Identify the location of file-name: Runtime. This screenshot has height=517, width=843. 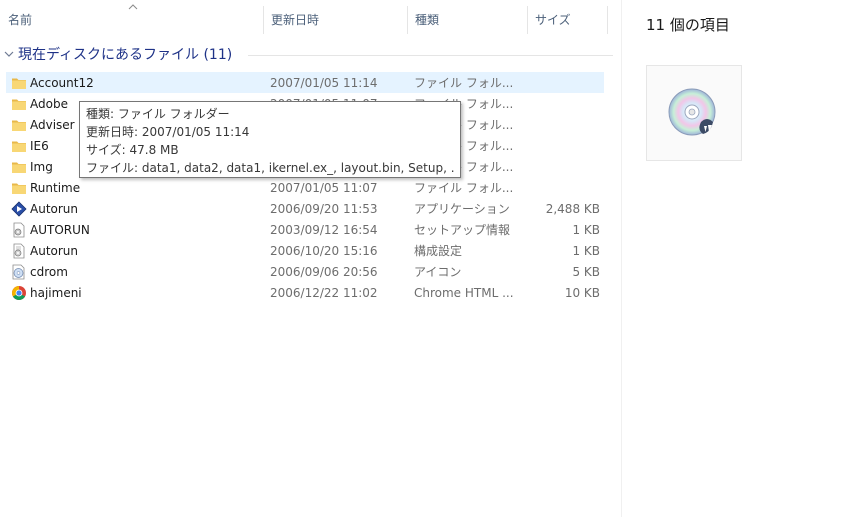
(55, 187).